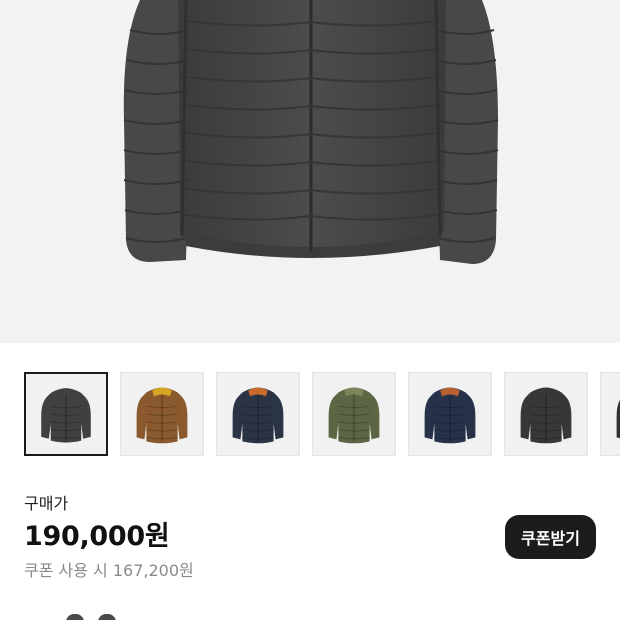 The height and width of the screenshot is (620, 620). I want to click on thumb-navy, so click(450, 414).